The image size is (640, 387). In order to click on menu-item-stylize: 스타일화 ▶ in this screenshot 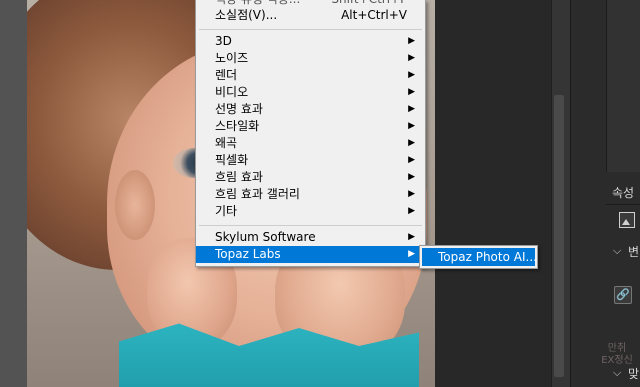, I will do `click(310, 126)`.